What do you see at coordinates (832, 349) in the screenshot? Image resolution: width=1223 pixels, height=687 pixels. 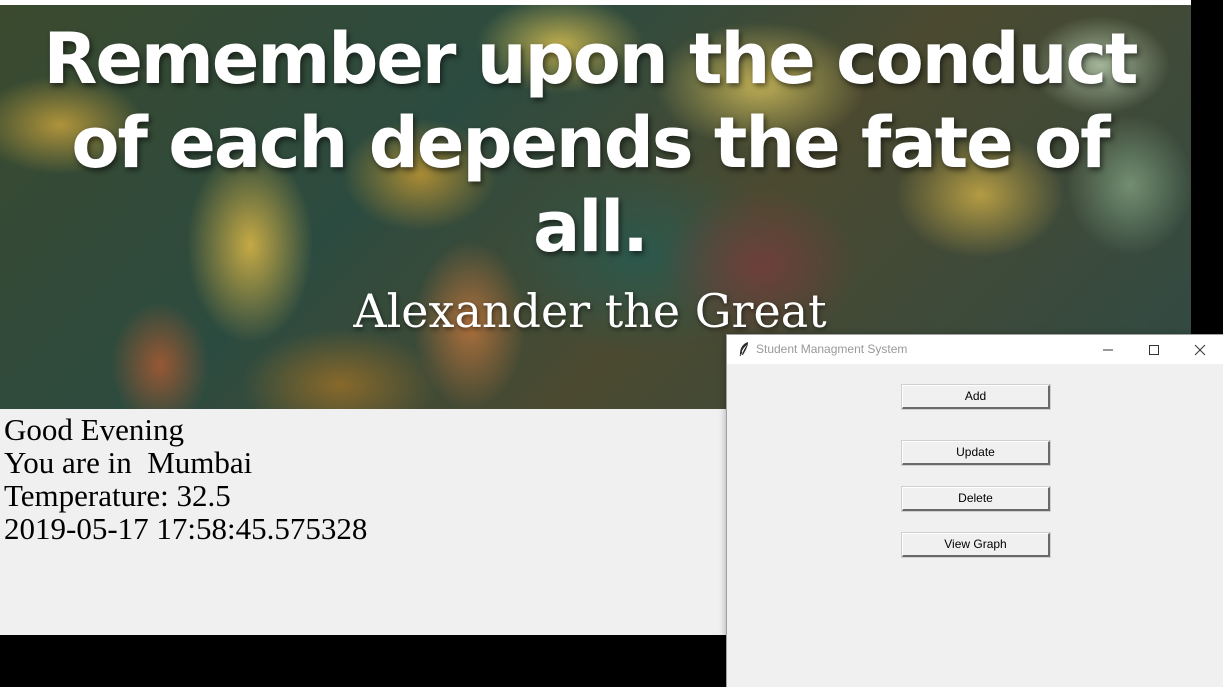 I see `dialog-title: Student Managment System` at bounding box center [832, 349].